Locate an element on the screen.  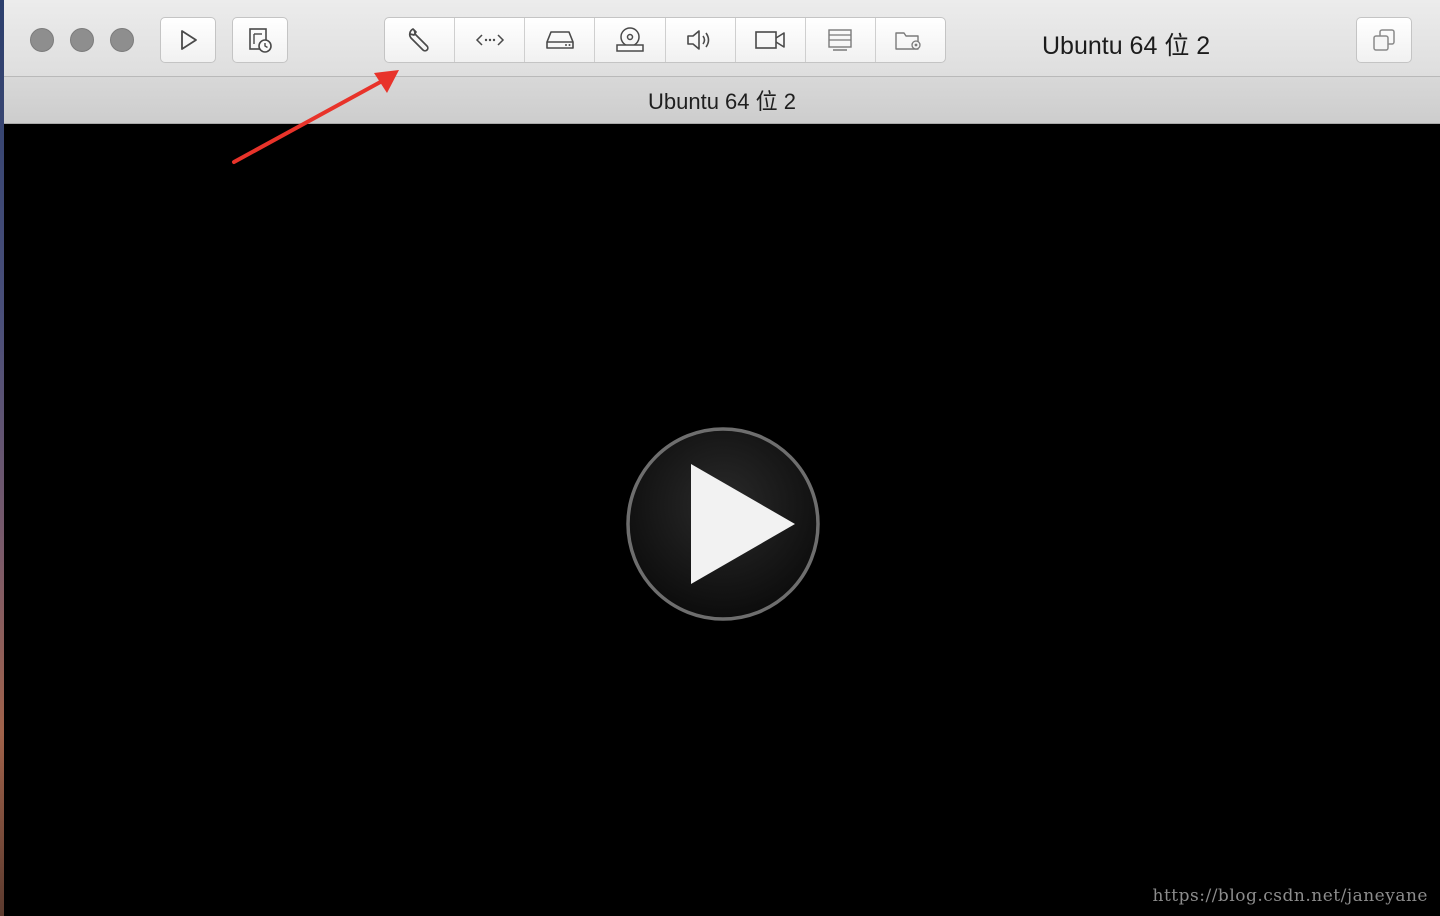
fullscreen-copy-icon is located at coordinates (1384, 40).